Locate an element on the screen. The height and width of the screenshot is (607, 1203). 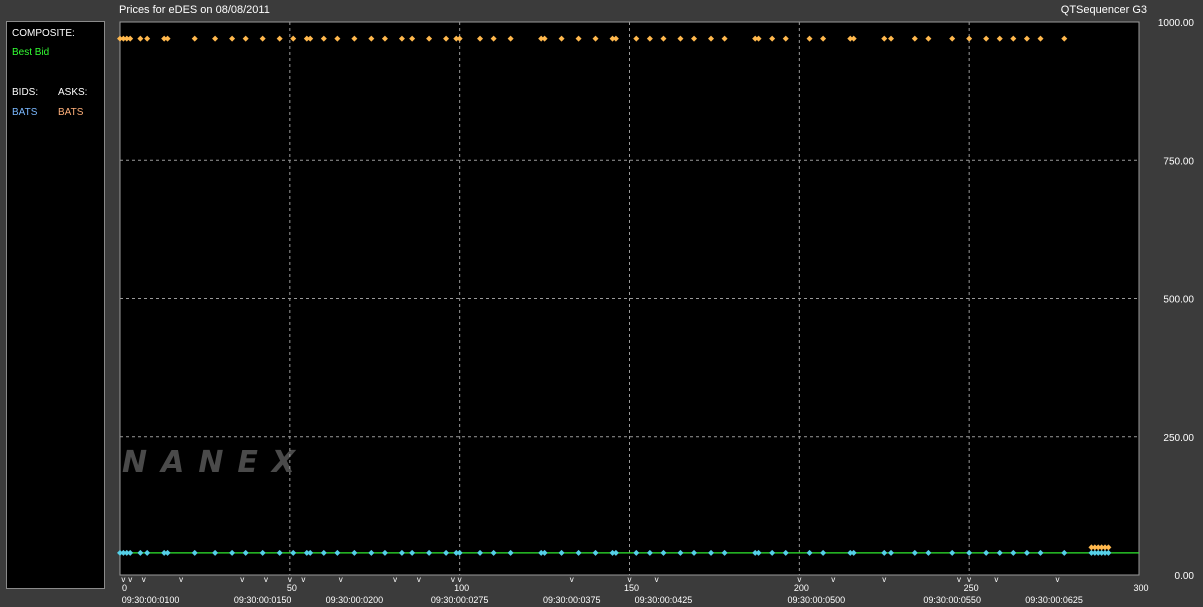
y-tick-label: 0.00 is located at coordinates (1185, 576).